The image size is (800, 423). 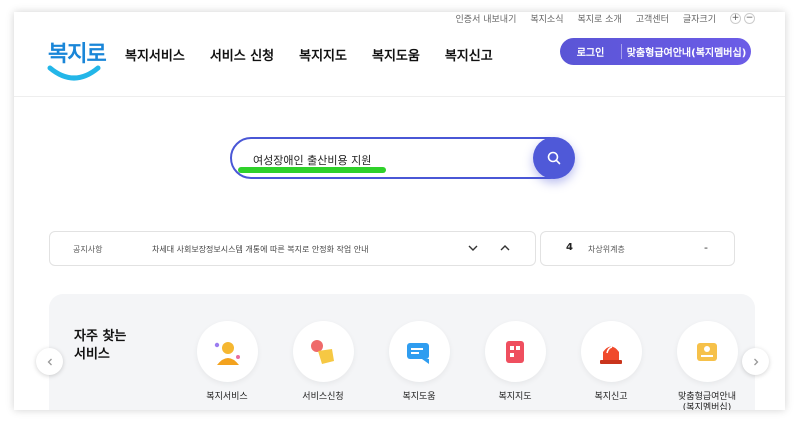 What do you see at coordinates (242, 54) in the screenshot?
I see `nav-item-service-apply: 서비스 신청` at bounding box center [242, 54].